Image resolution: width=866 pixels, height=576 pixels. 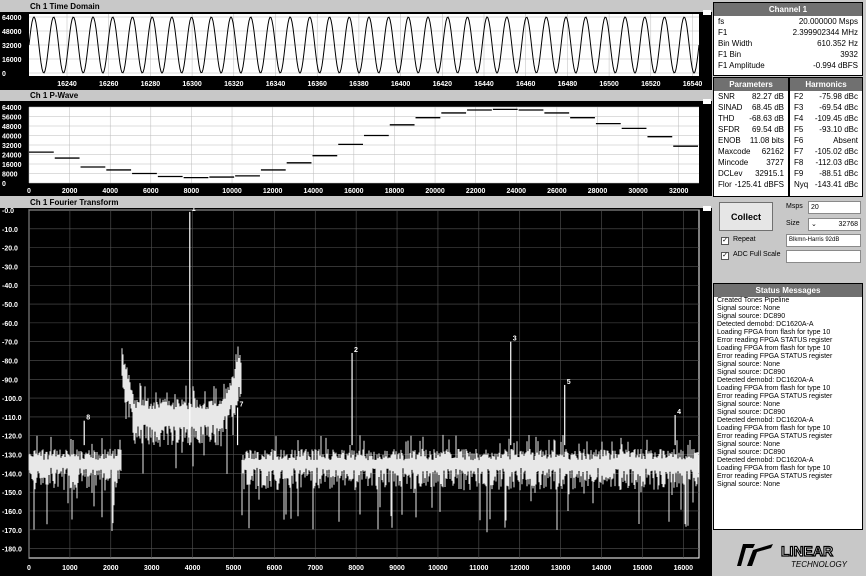 I want to click on param-row: SINAD 68.45 dB, so click(x=751, y=107).